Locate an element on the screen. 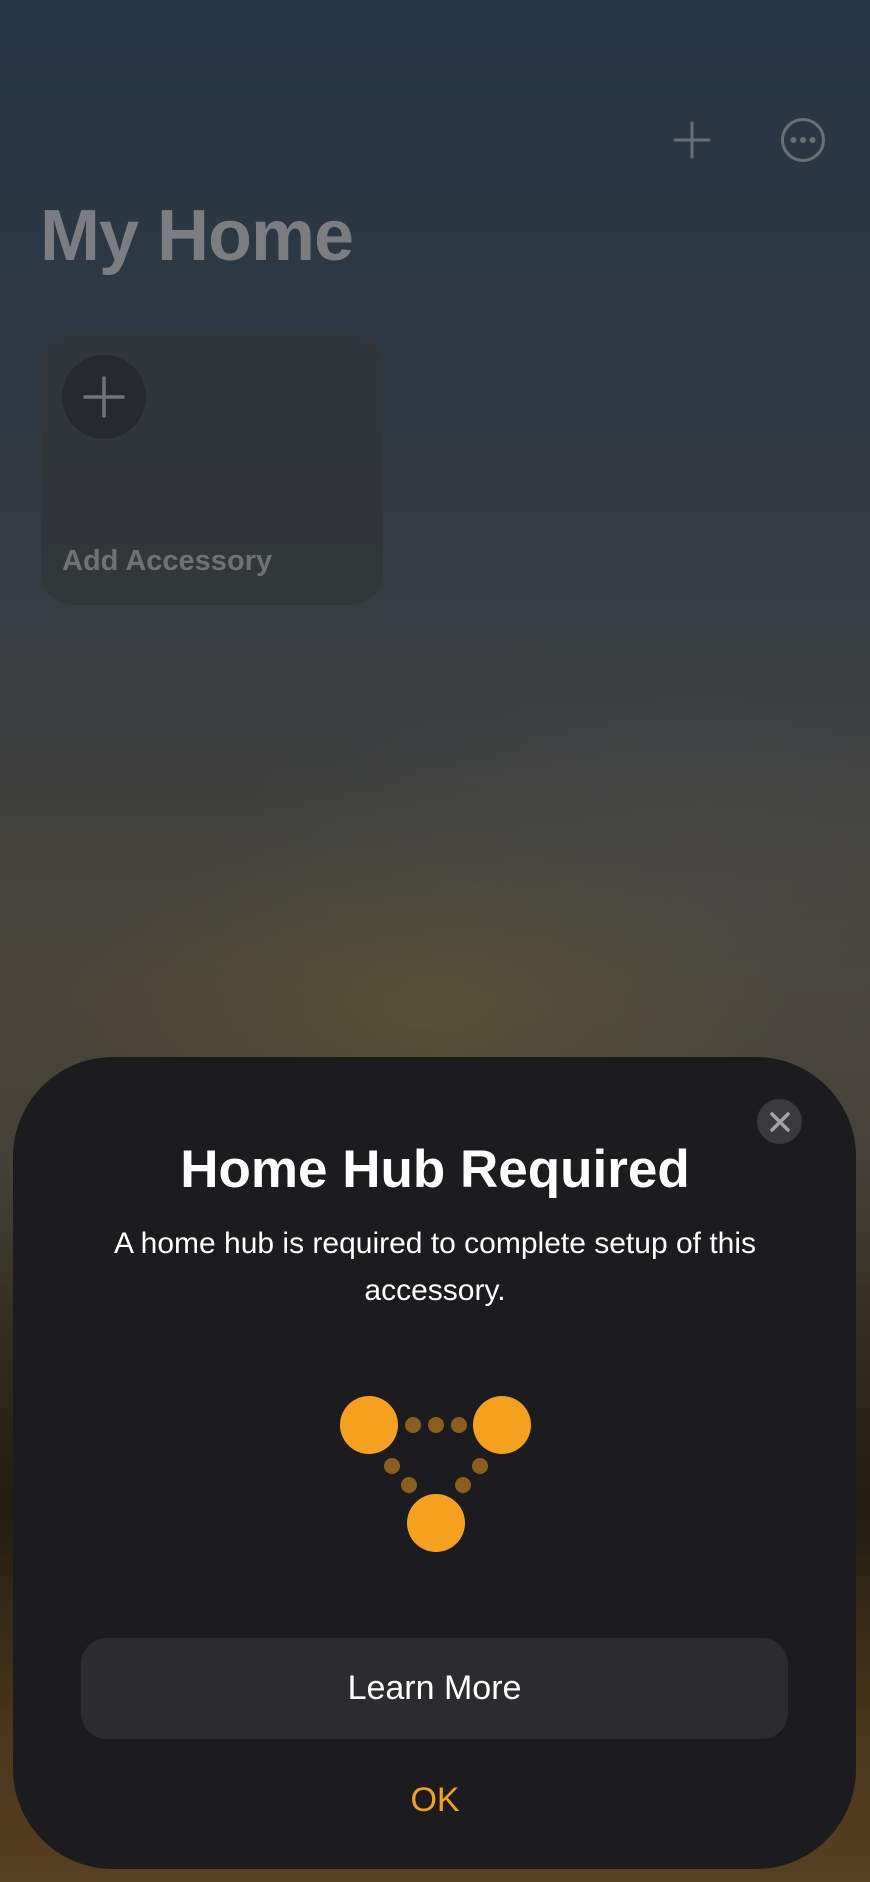 The height and width of the screenshot is (1882, 870). ellipsis-circle-icon is located at coordinates (803, 140).